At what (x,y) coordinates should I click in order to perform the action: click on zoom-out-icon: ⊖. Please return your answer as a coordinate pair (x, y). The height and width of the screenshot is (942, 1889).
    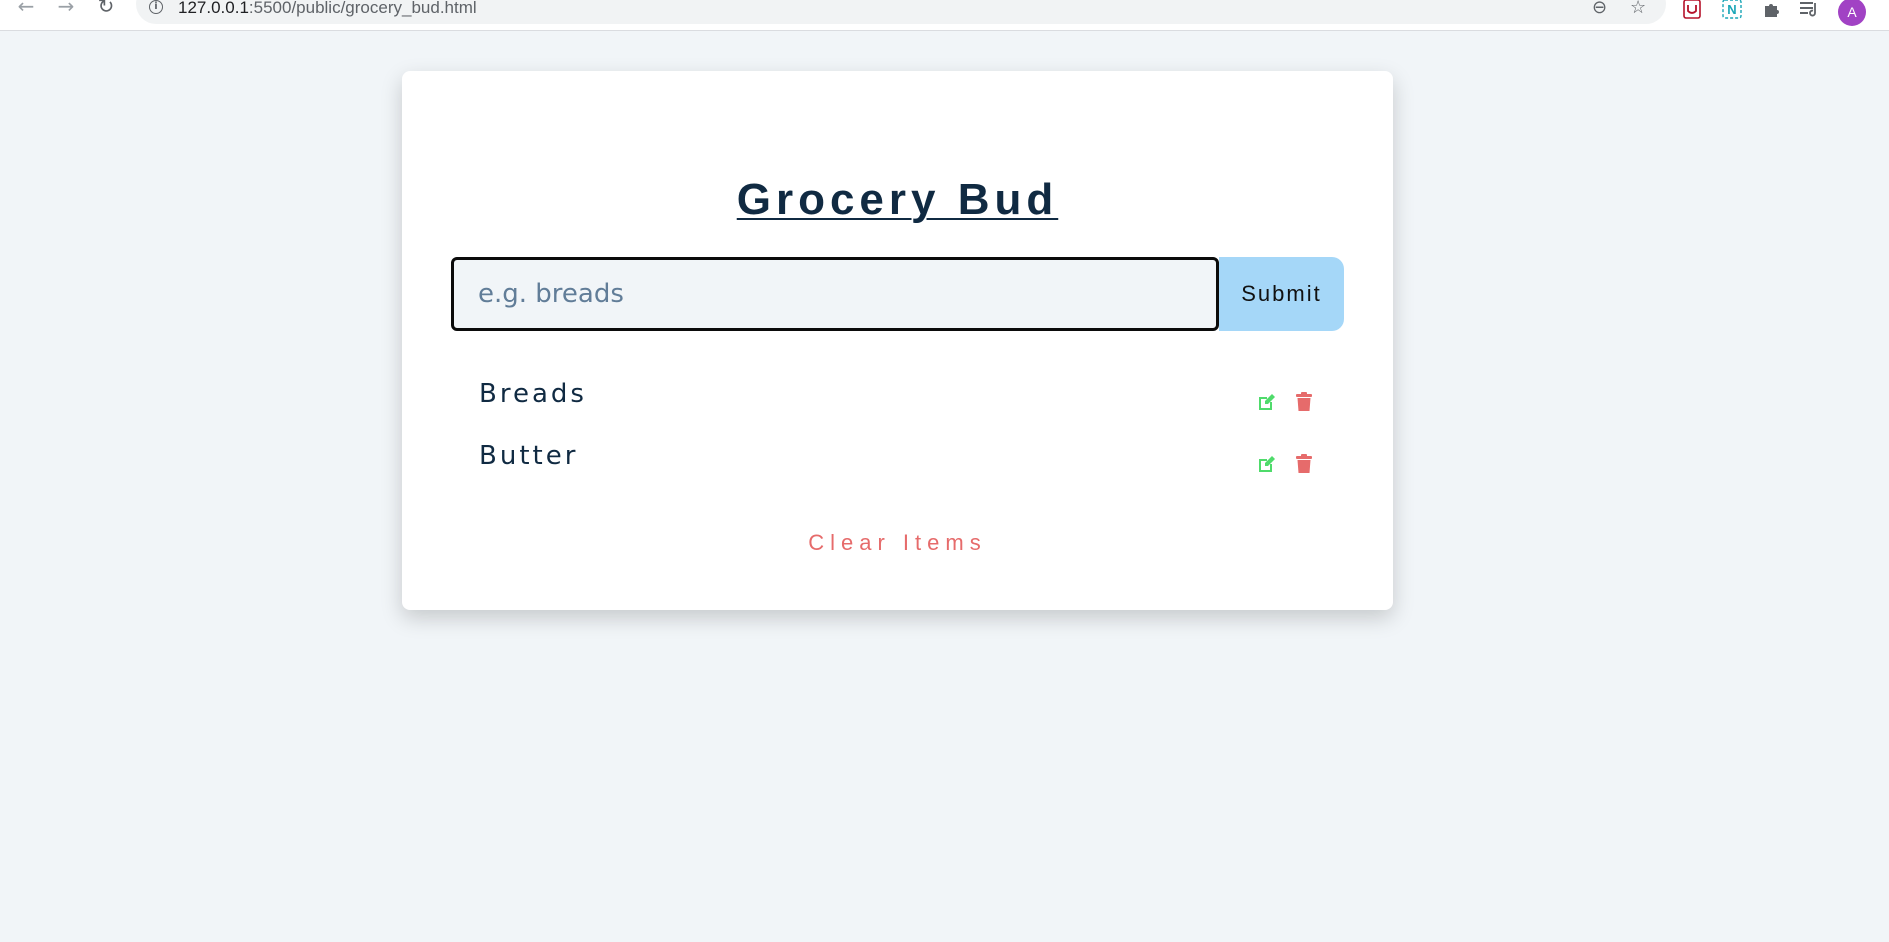
    Looking at the image, I should click on (1599, 9).